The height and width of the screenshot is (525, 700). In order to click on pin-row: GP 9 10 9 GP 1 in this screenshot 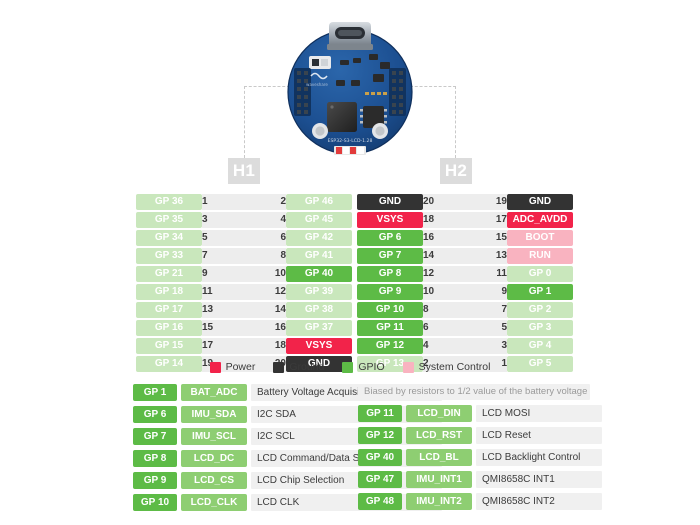, I will do `click(465, 292)`.